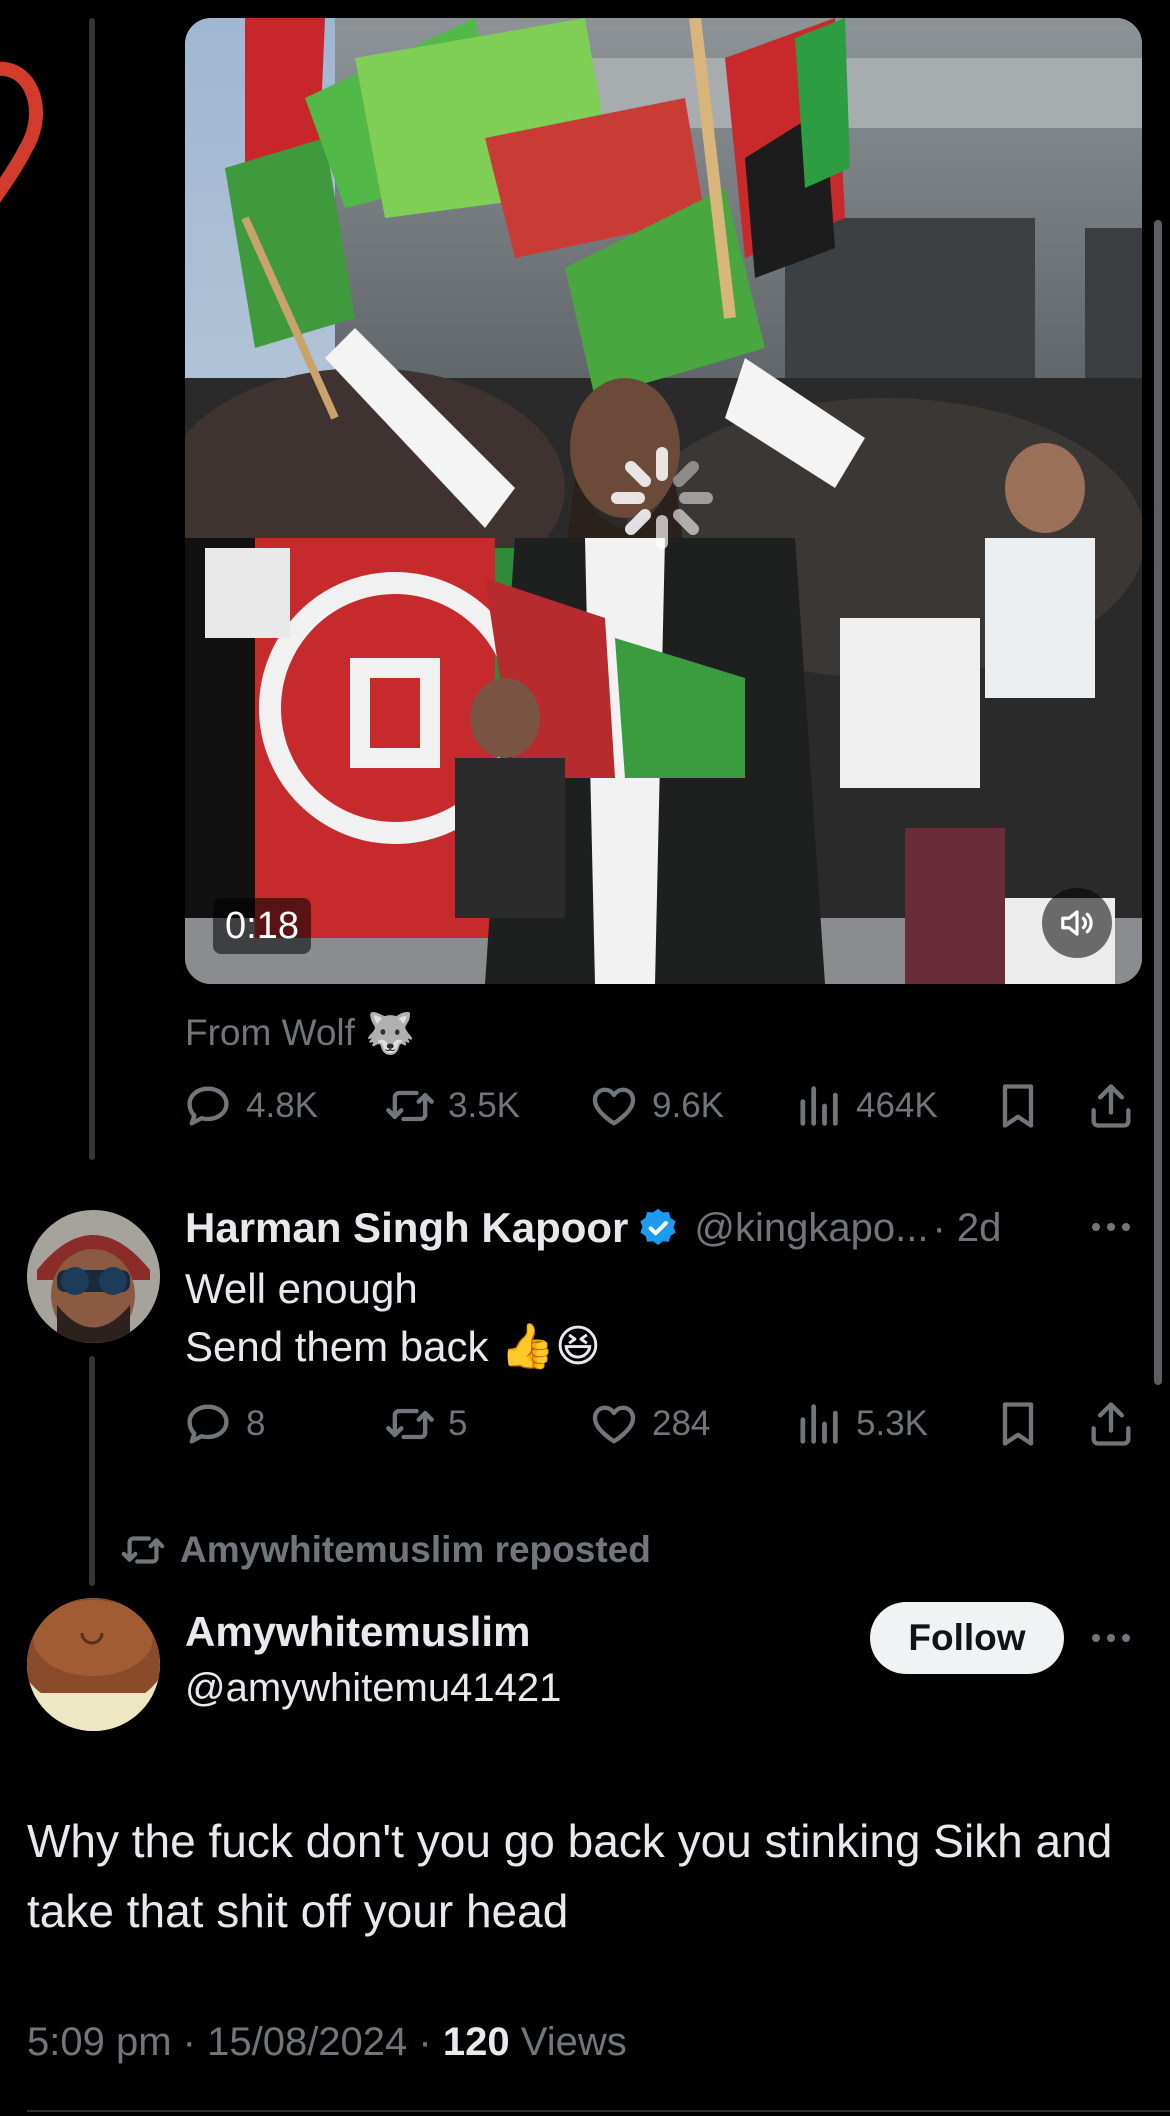 The height and width of the screenshot is (2116, 1170). I want to click on views-count: 5.3K, so click(892, 1423).